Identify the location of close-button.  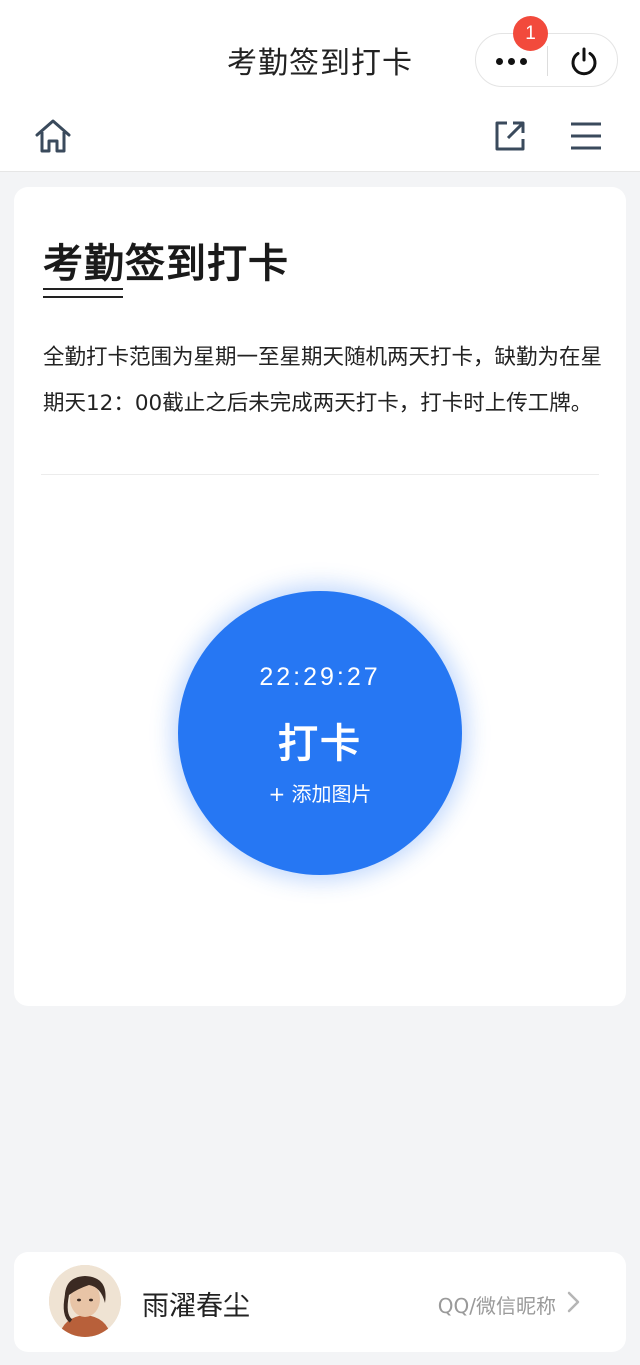
(583, 61).